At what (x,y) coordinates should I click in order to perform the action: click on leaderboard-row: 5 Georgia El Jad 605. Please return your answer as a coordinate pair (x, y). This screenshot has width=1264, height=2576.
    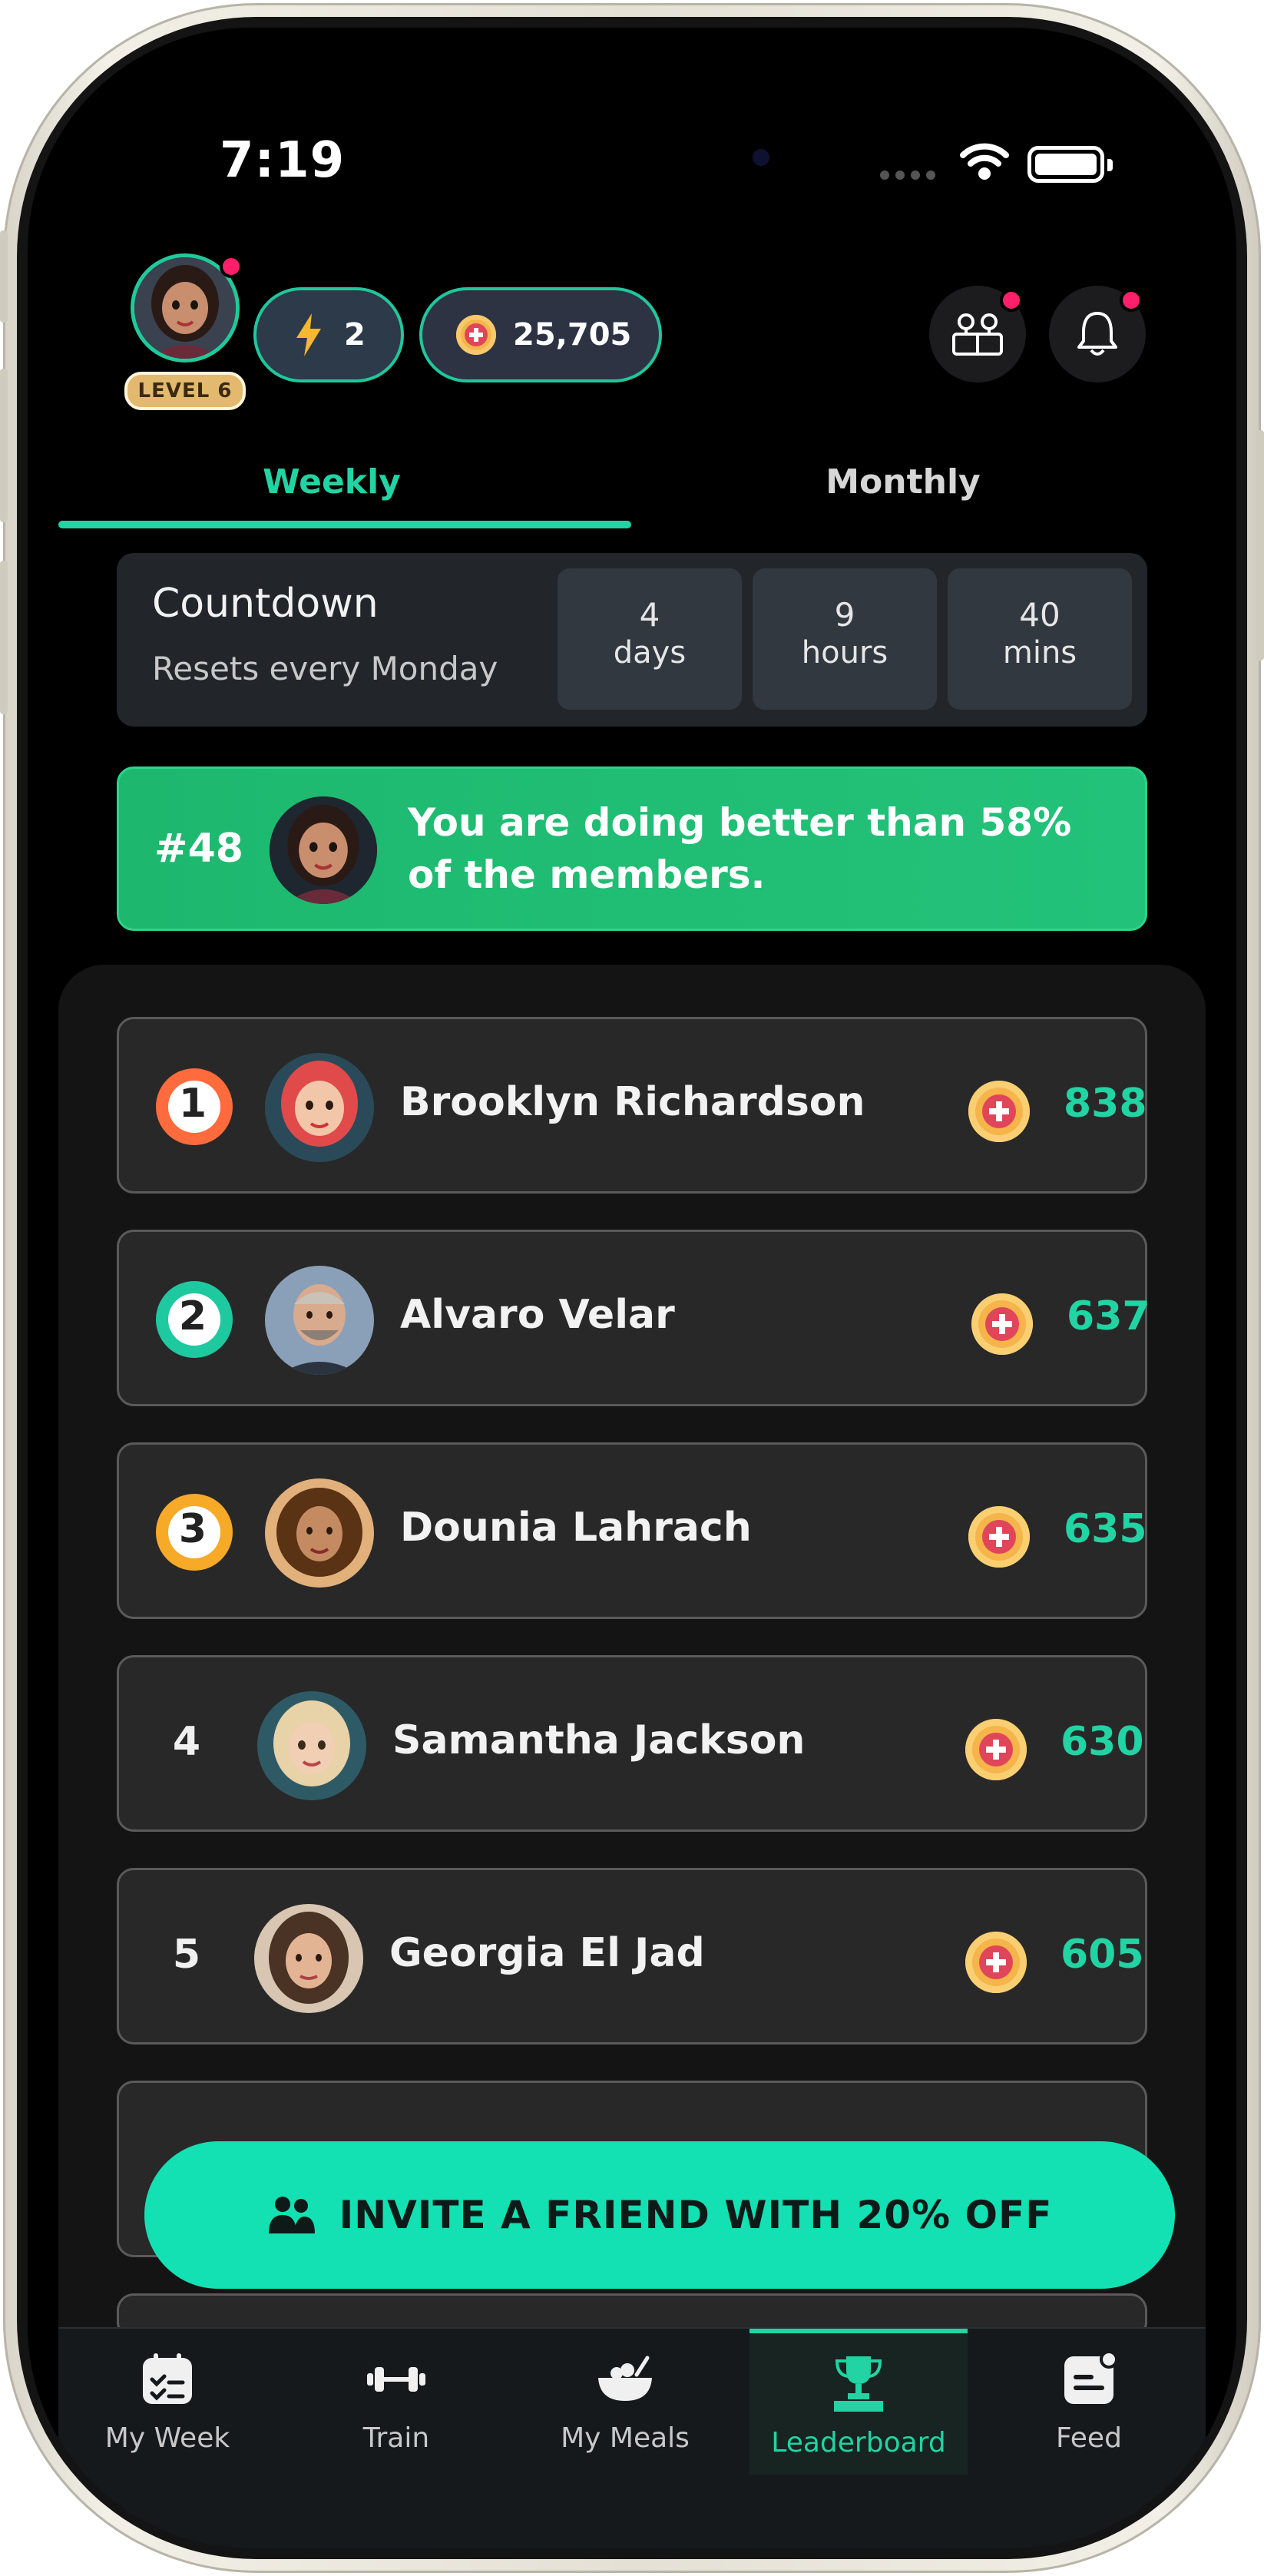
    Looking at the image, I should click on (632, 1957).